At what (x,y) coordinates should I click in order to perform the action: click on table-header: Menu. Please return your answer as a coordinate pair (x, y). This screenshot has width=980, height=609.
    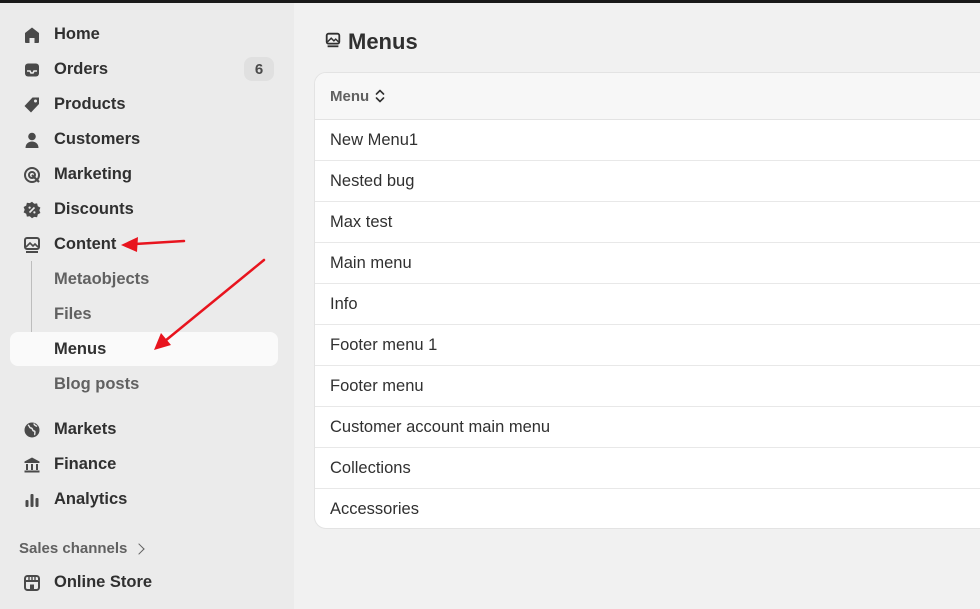
    Looking at the image, I should click on (647, 96).